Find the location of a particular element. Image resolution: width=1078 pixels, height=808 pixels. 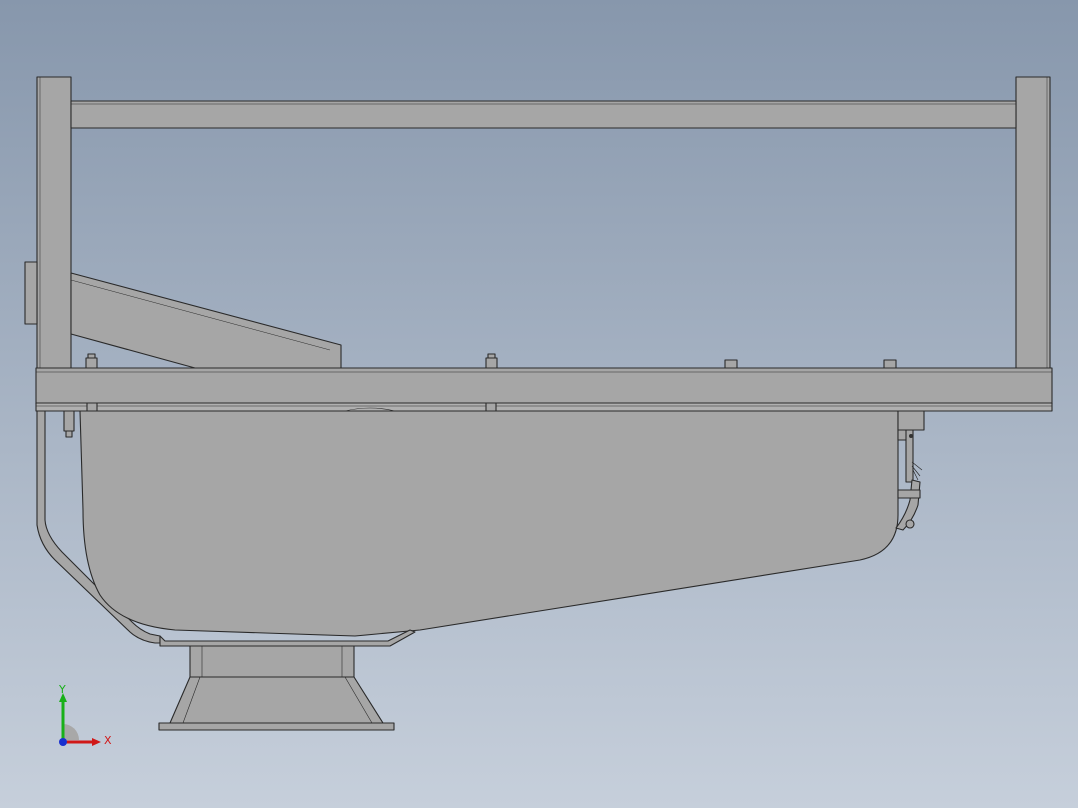

y-axis-label: Y is located at coordinates (62, 690).